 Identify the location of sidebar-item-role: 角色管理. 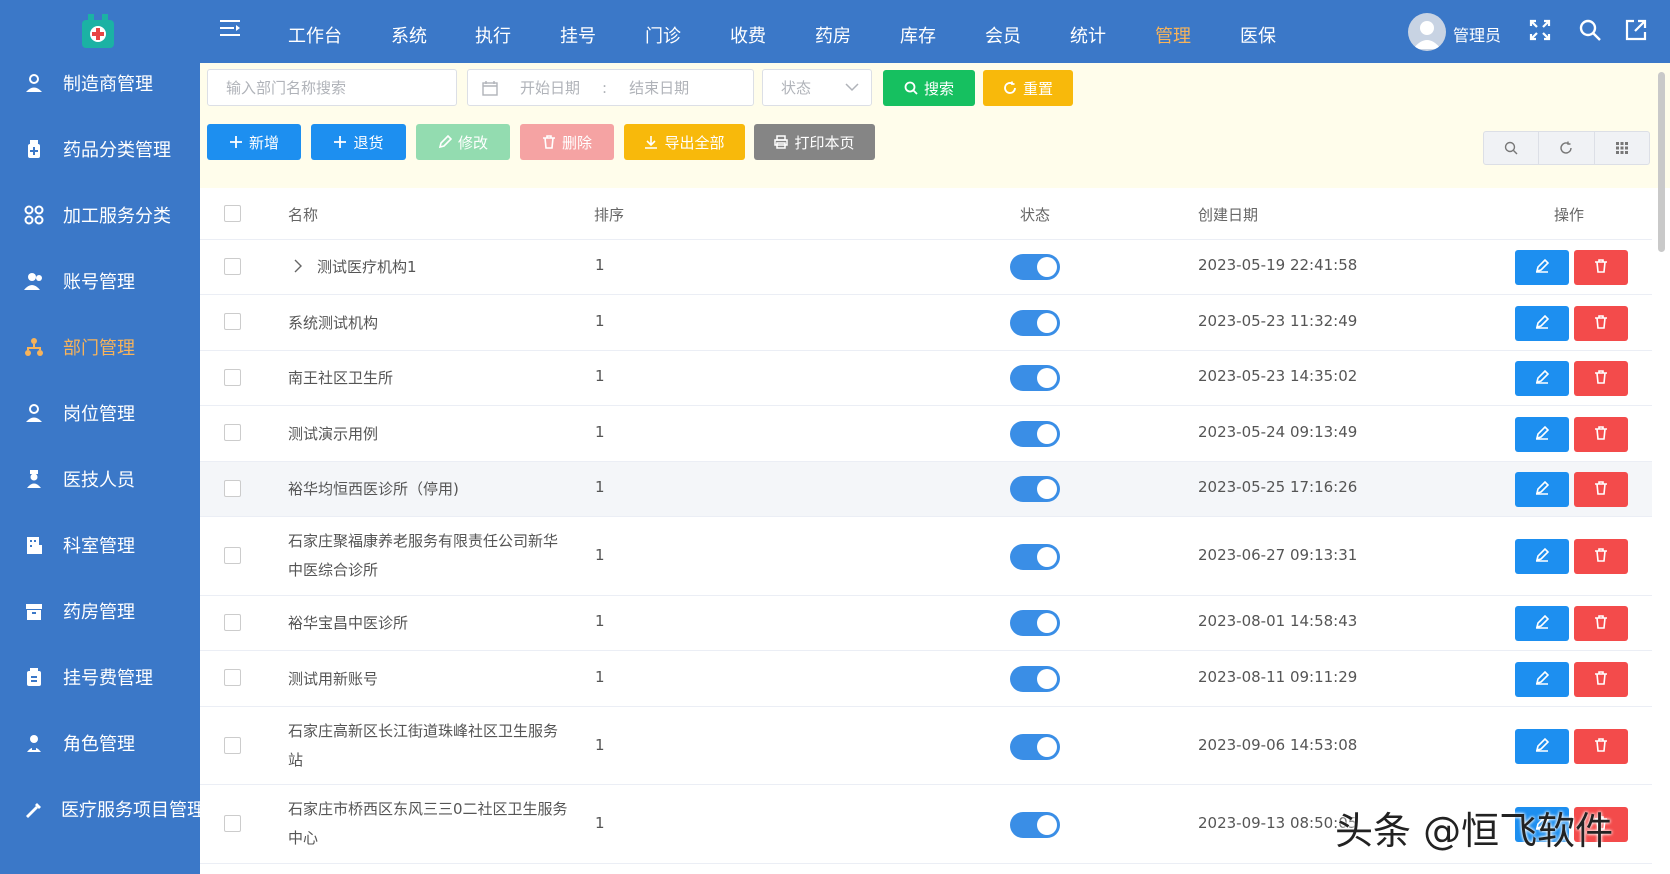
(100, 743).